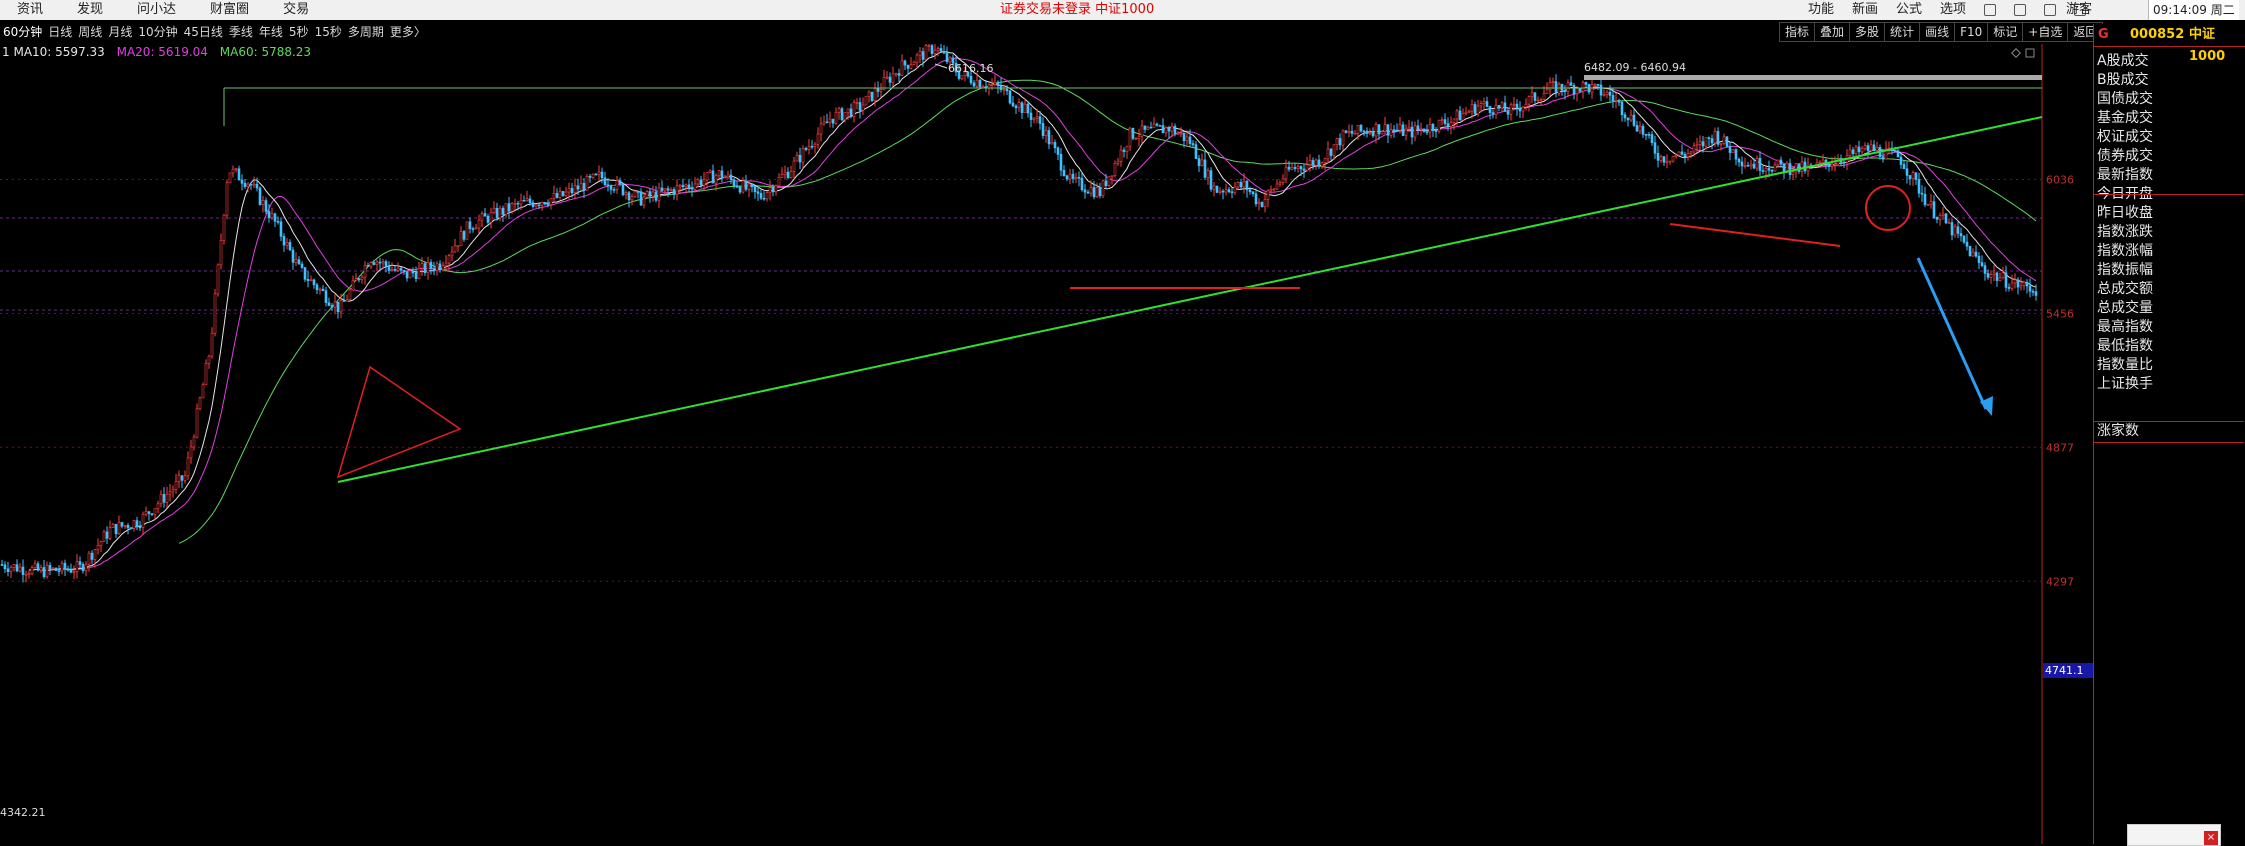 The height and width of the screenshot is (846, 2245). What do you see at coordinates (241, 32) in the screenshot?
I see `period-quarter: 季线` at bounding box center [241, 32].